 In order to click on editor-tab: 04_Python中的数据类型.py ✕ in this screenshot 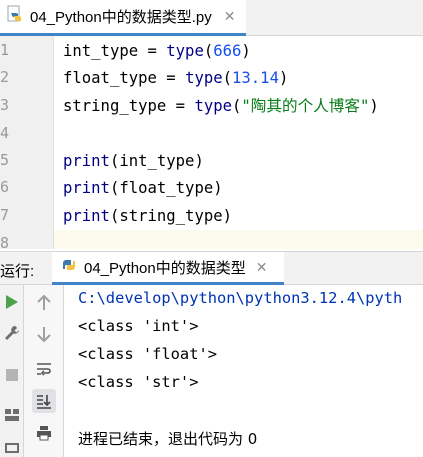, I will do `click(123, 18)`.